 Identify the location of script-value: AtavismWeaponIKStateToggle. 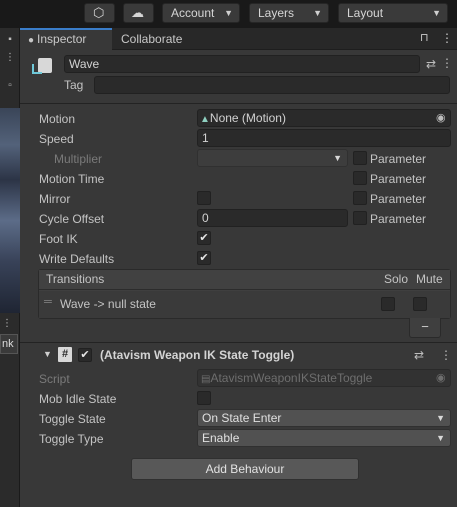
(291, 378).